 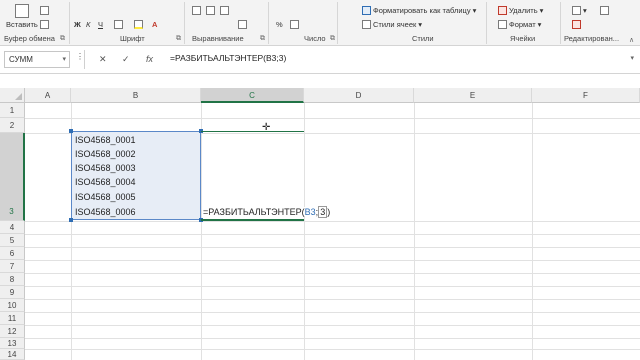 What do you see at coordinates (100, 24) in the screenshot?
I see `underline-button: Ч` at bounding box center [100, 24].